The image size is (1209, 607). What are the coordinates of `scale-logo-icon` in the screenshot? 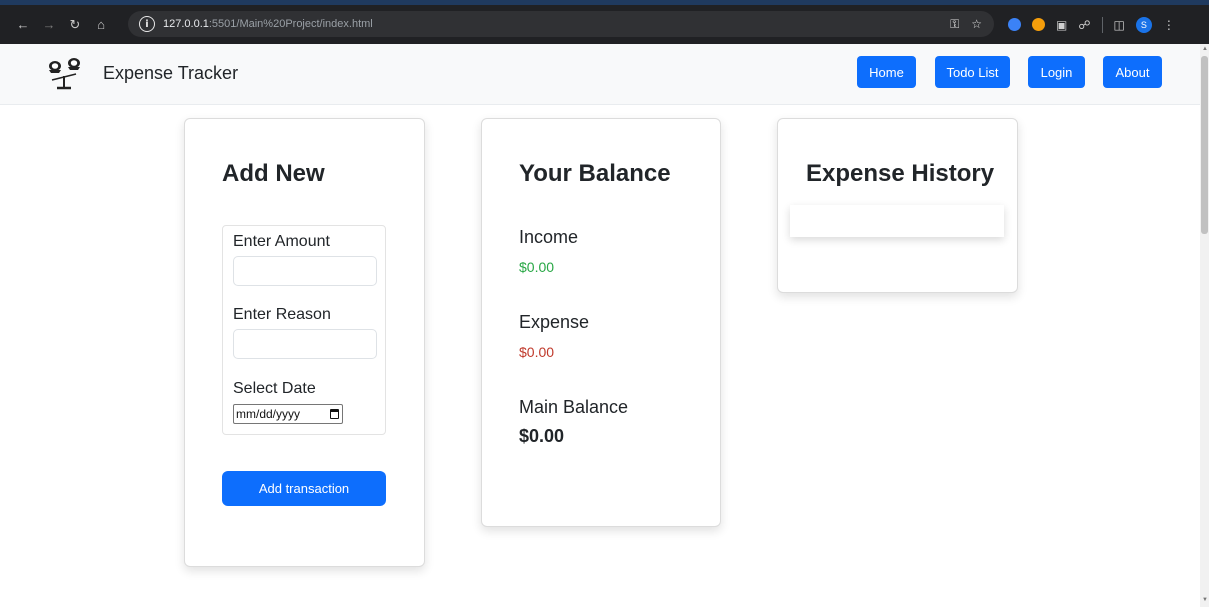 It's located at (64, 74).